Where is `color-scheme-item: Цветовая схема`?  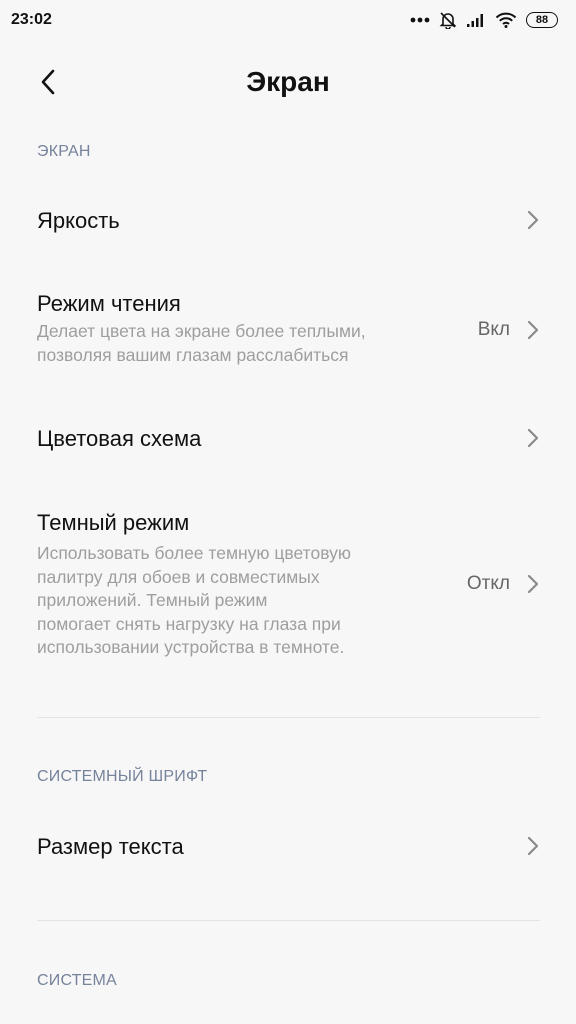 color-scheme-item: Цветовая схема is located at coordinates (288, 440).